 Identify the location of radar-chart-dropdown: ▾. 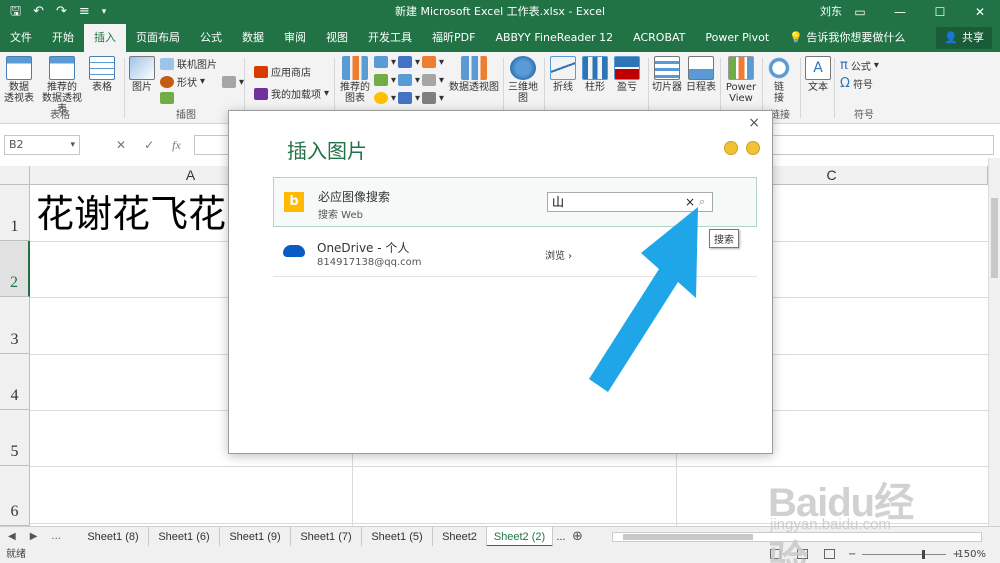
(433, 98).